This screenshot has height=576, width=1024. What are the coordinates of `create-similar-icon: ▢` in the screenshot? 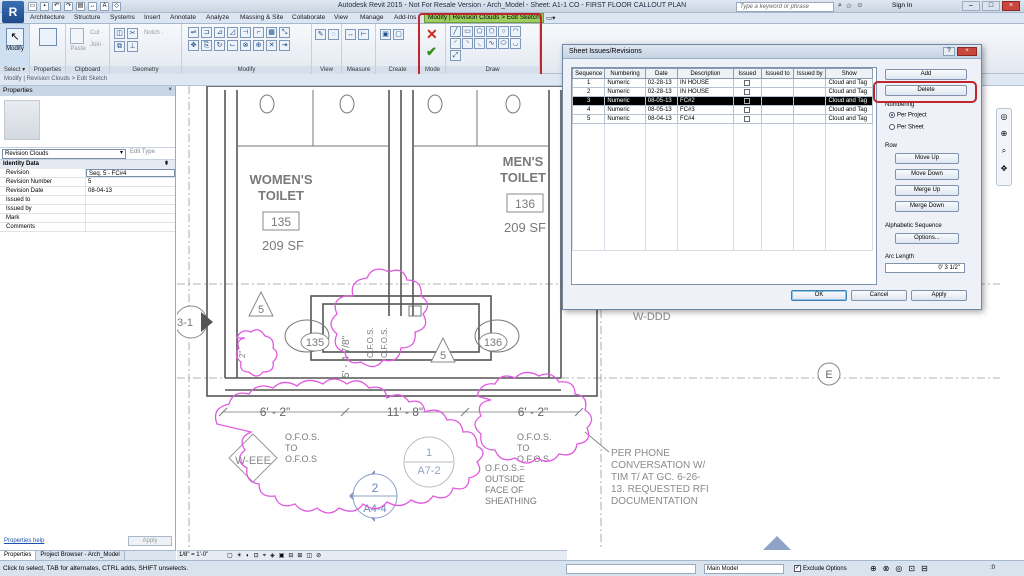 It's located at (398, 34).